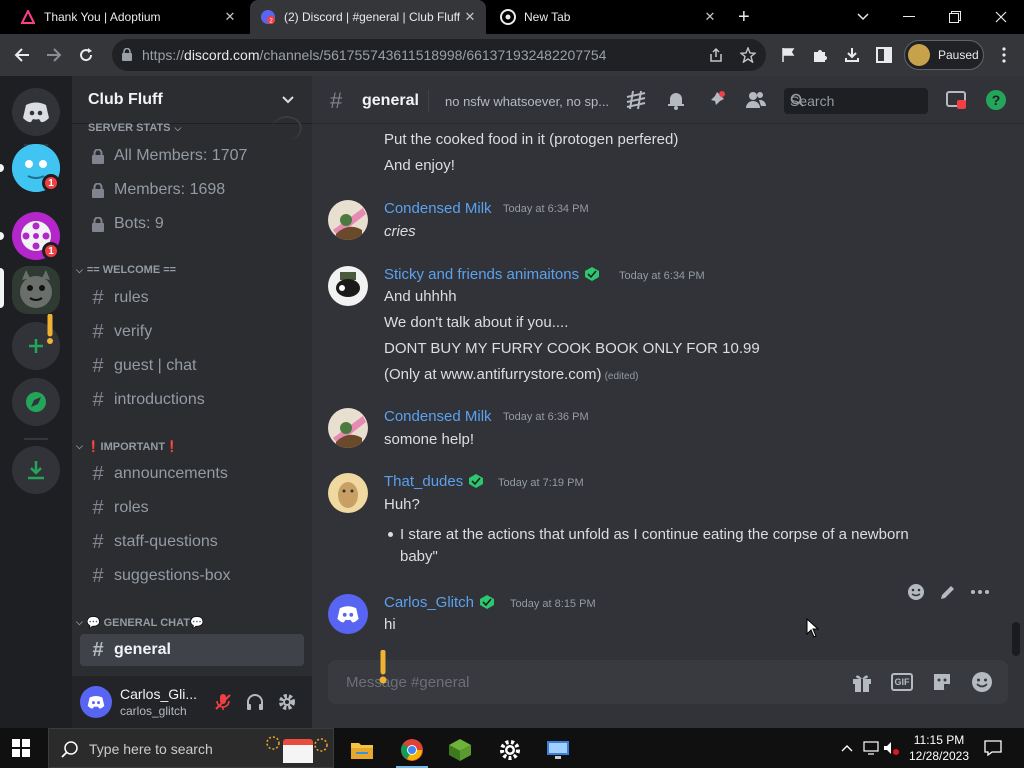 The width and height of the screenshot is (1024, 768). Describe the element at coordinates (192, 474) in the screenshot. I see `channel-announcements: # announcements` at that location.